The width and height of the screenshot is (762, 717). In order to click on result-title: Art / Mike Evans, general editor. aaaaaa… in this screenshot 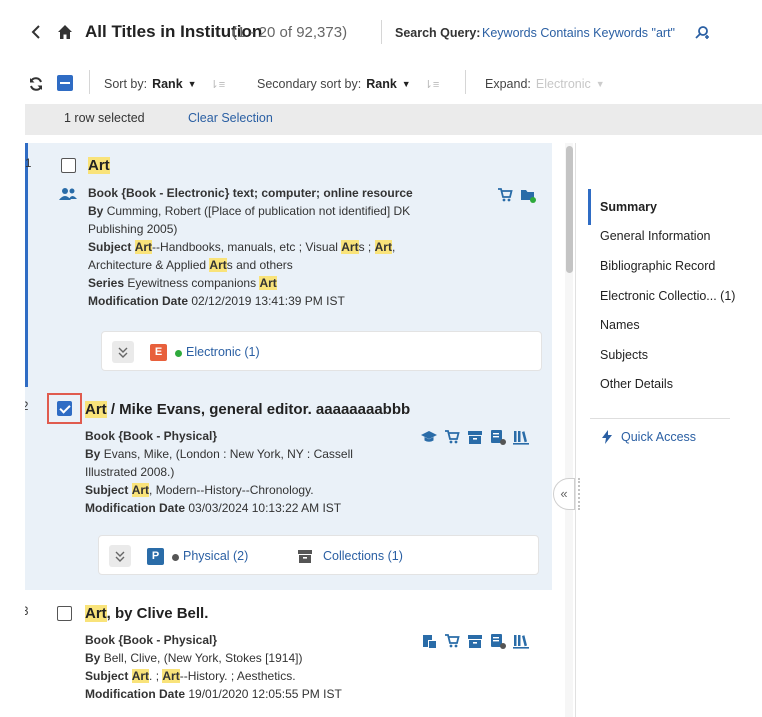, I will do `click(247, 409)`.